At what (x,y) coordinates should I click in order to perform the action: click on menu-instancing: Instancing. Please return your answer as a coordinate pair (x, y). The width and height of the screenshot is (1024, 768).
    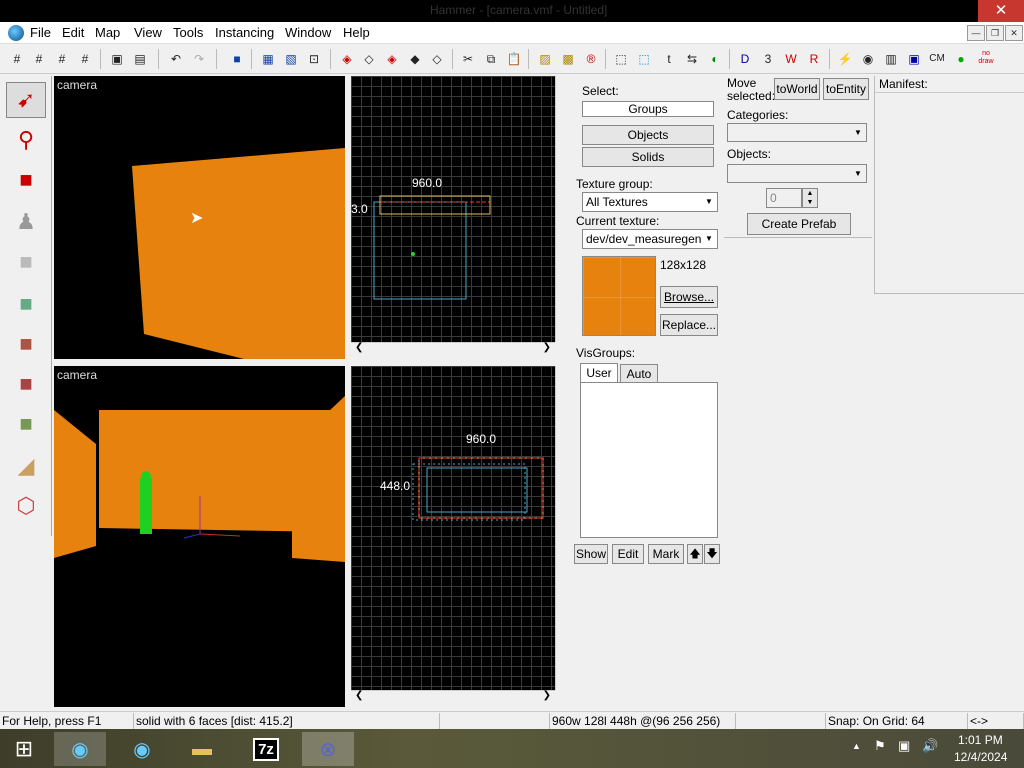
    Looking at the image, I should click on (244, 32).